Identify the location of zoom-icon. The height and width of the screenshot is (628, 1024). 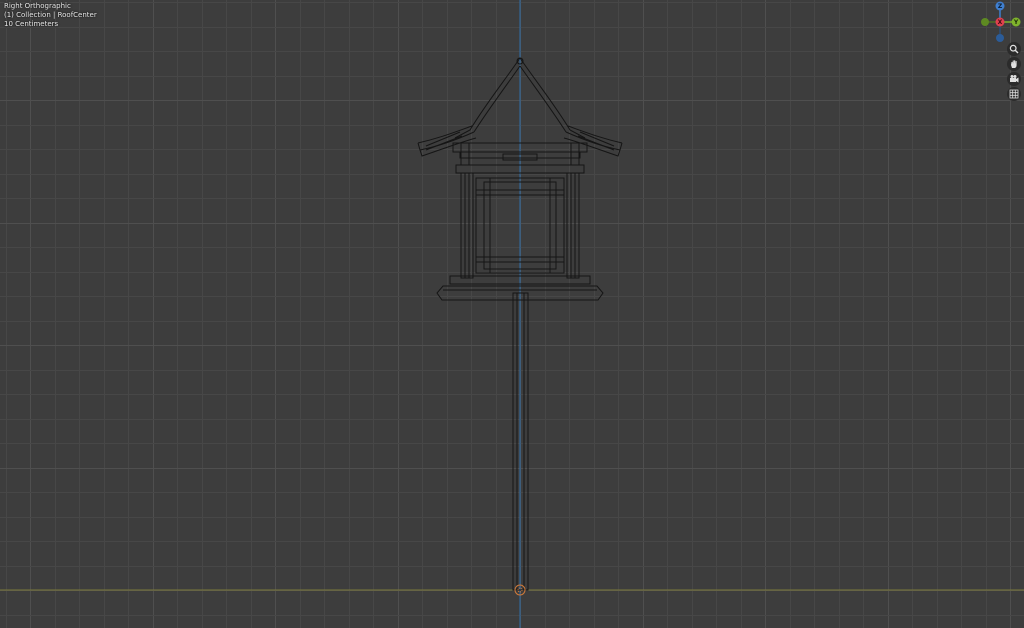
(1014, 49).